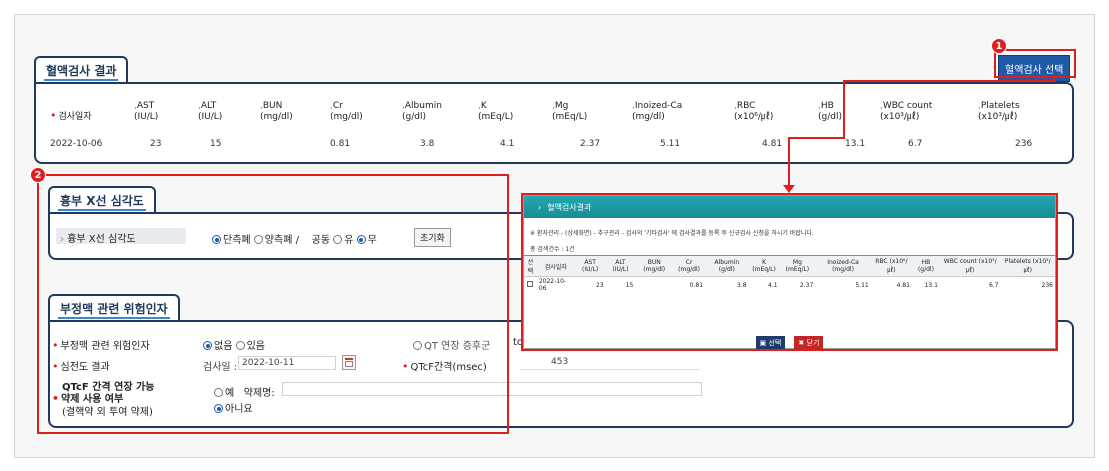 This screenshot has width=1109, height=471. What do you see at coordinates (1035, 63) in the screenshot?
I see `callout-1-box` at bounding box center [1035, 63].